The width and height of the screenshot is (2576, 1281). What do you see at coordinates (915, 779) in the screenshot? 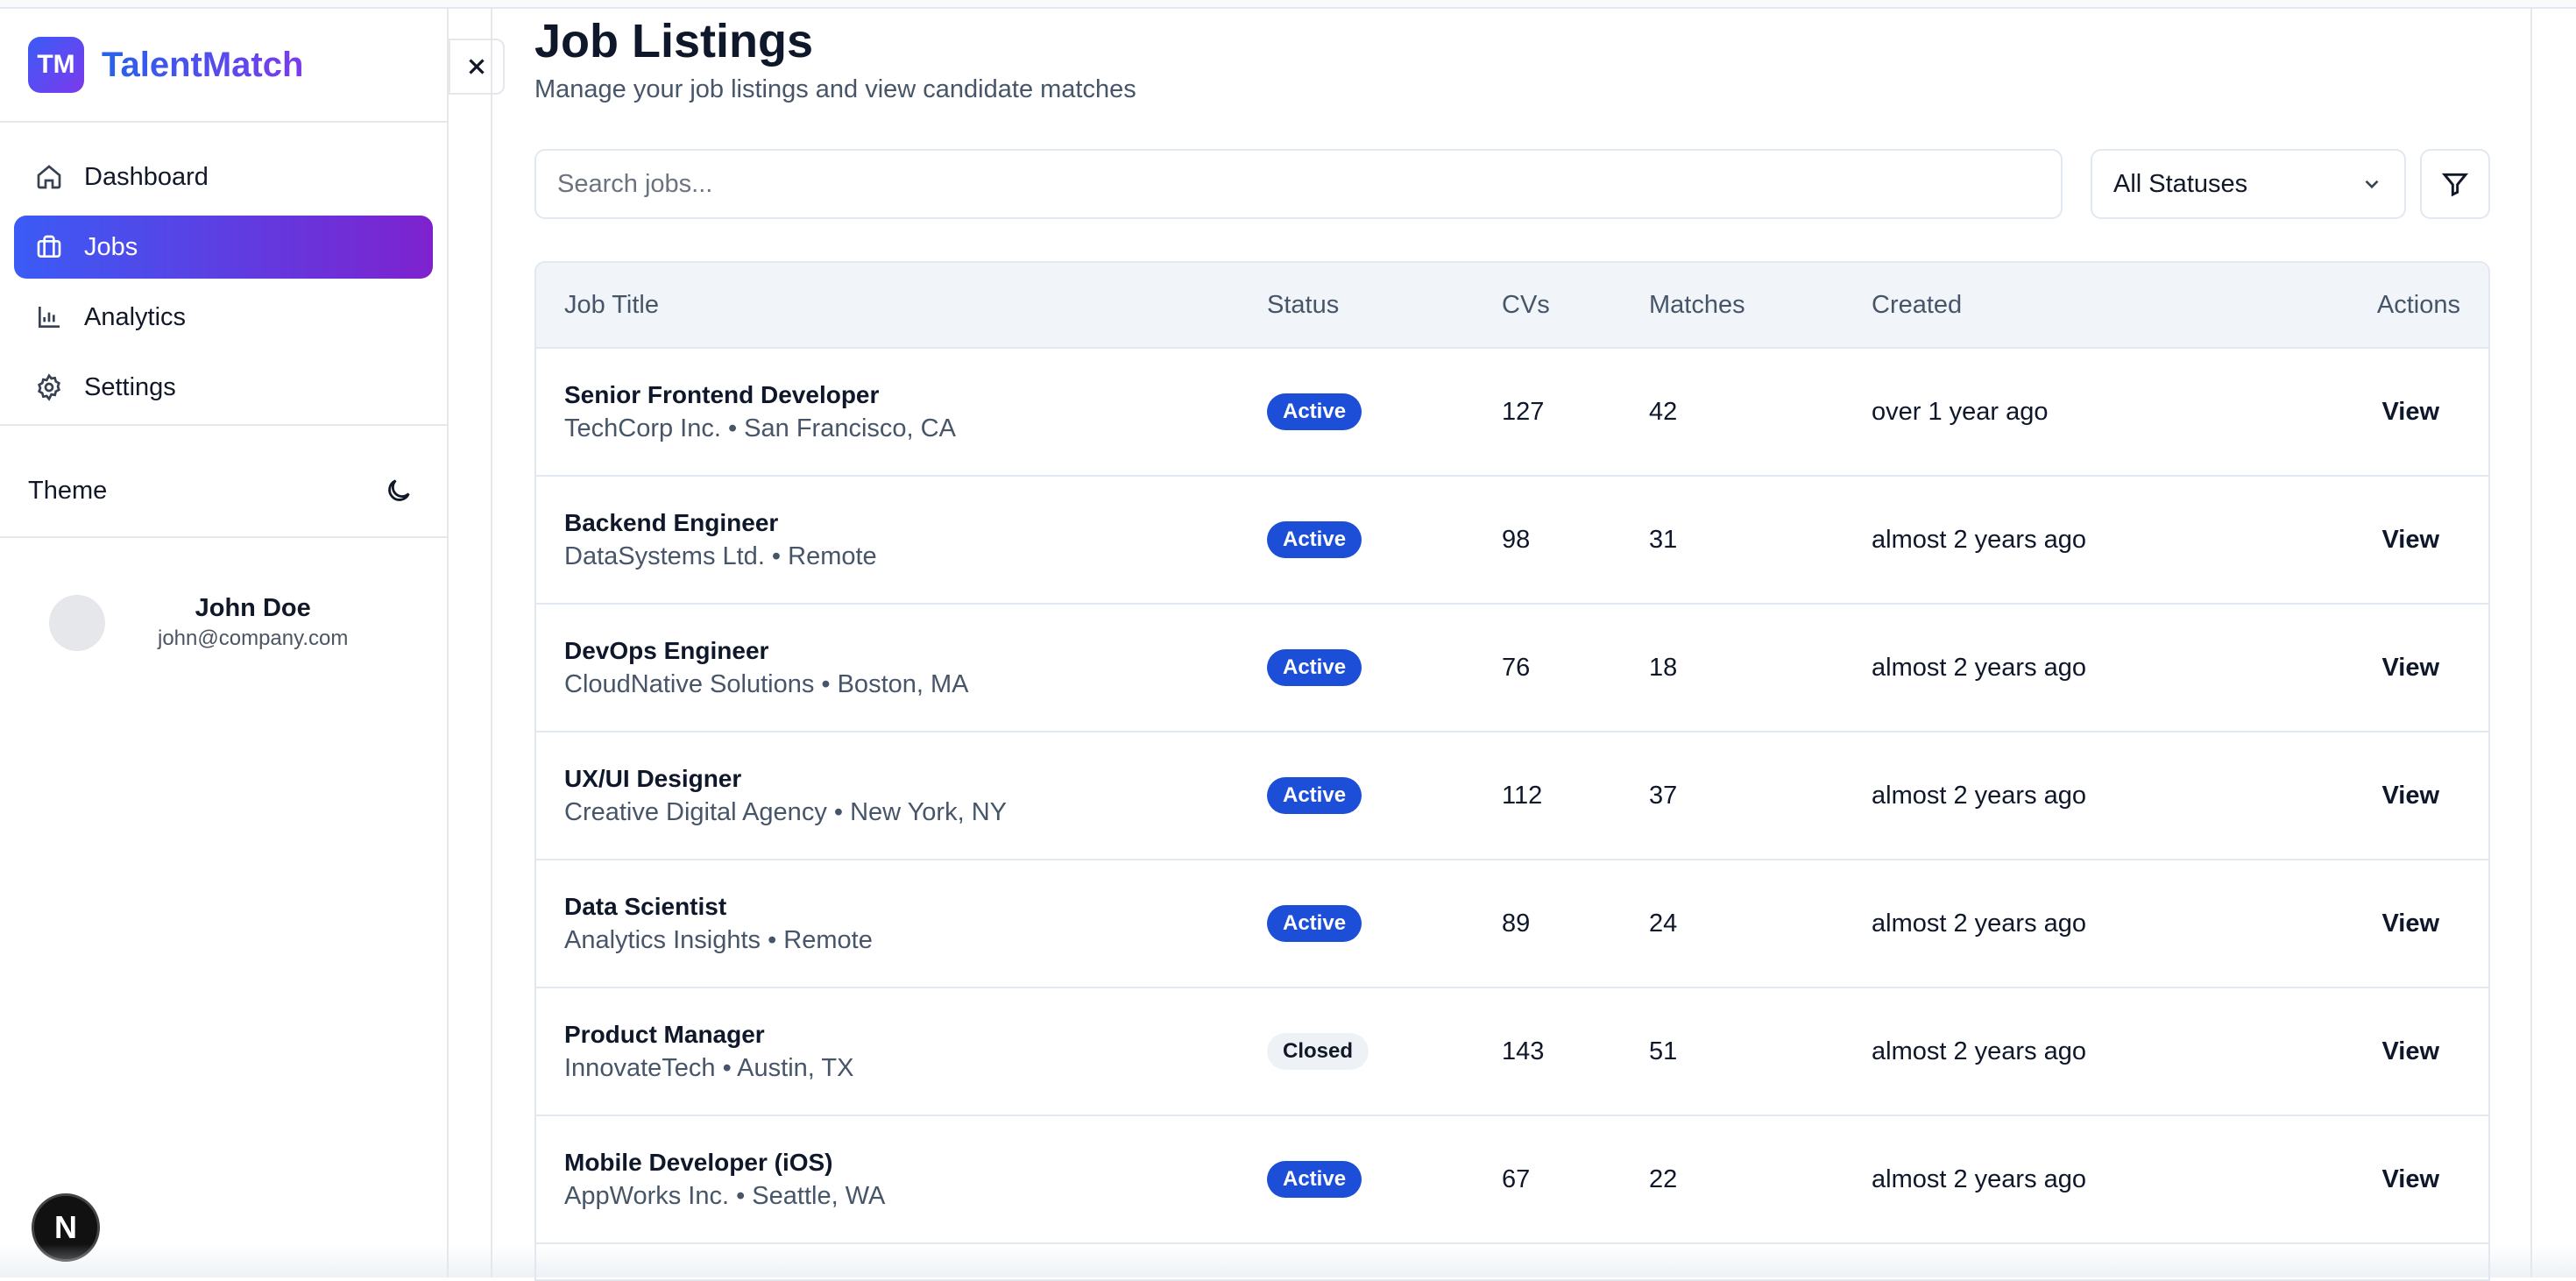
I see `job-title: UX/UI Designer` at bounding box center [915, 779].